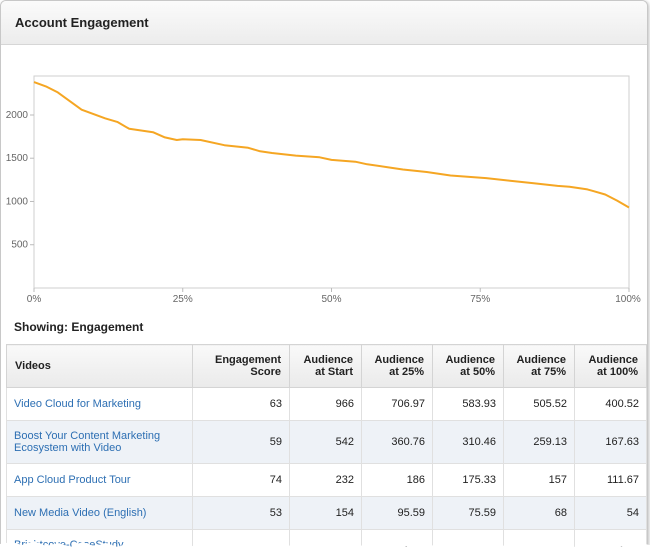 Image resolution: width=650 pixels, height=555 pixels. What do you see at coordinates (324, 23) in the screenshot?
I see `panel-header: Account Engagement` at bounding box center [324, 23].